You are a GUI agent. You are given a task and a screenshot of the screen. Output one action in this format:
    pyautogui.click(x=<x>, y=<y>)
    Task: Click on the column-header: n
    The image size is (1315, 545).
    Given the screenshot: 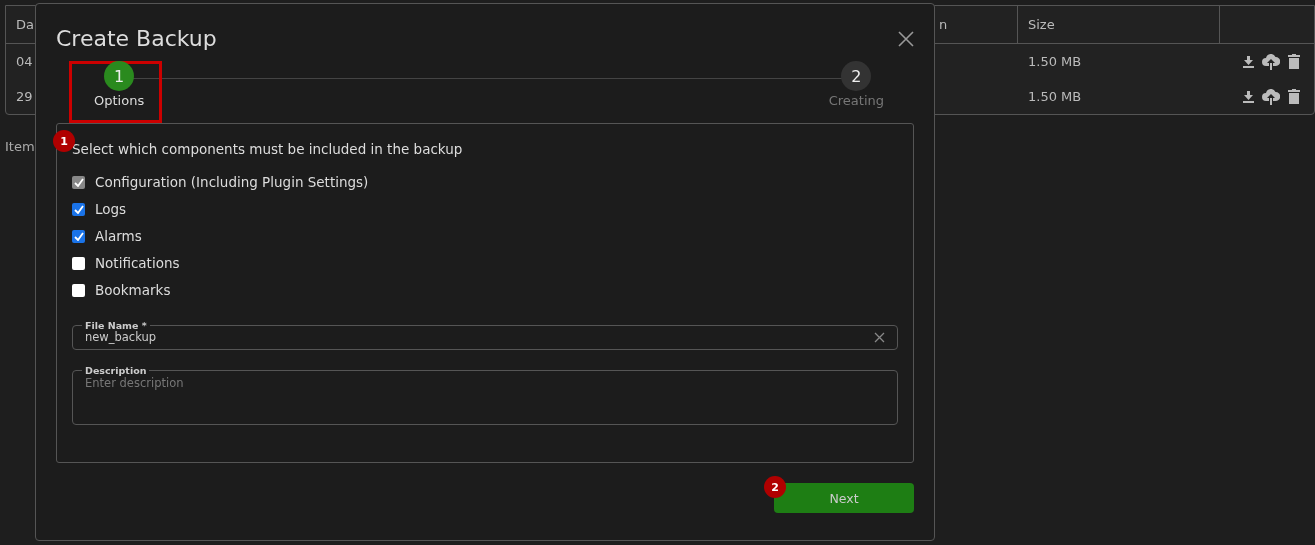 What is the action you would take?
    pyautogui.click(x=943, y=24)
    